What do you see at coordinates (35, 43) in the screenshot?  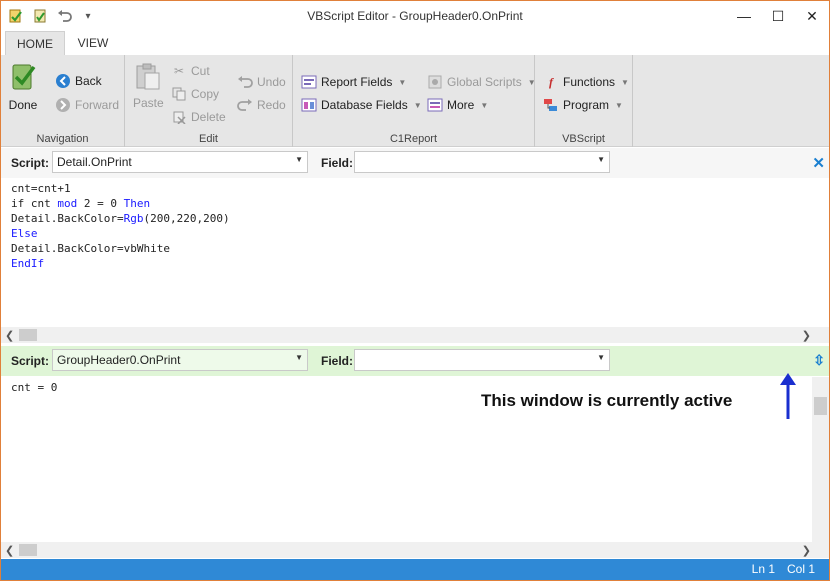 I see `tab-home: HOME` at bounding box center [35, 43].